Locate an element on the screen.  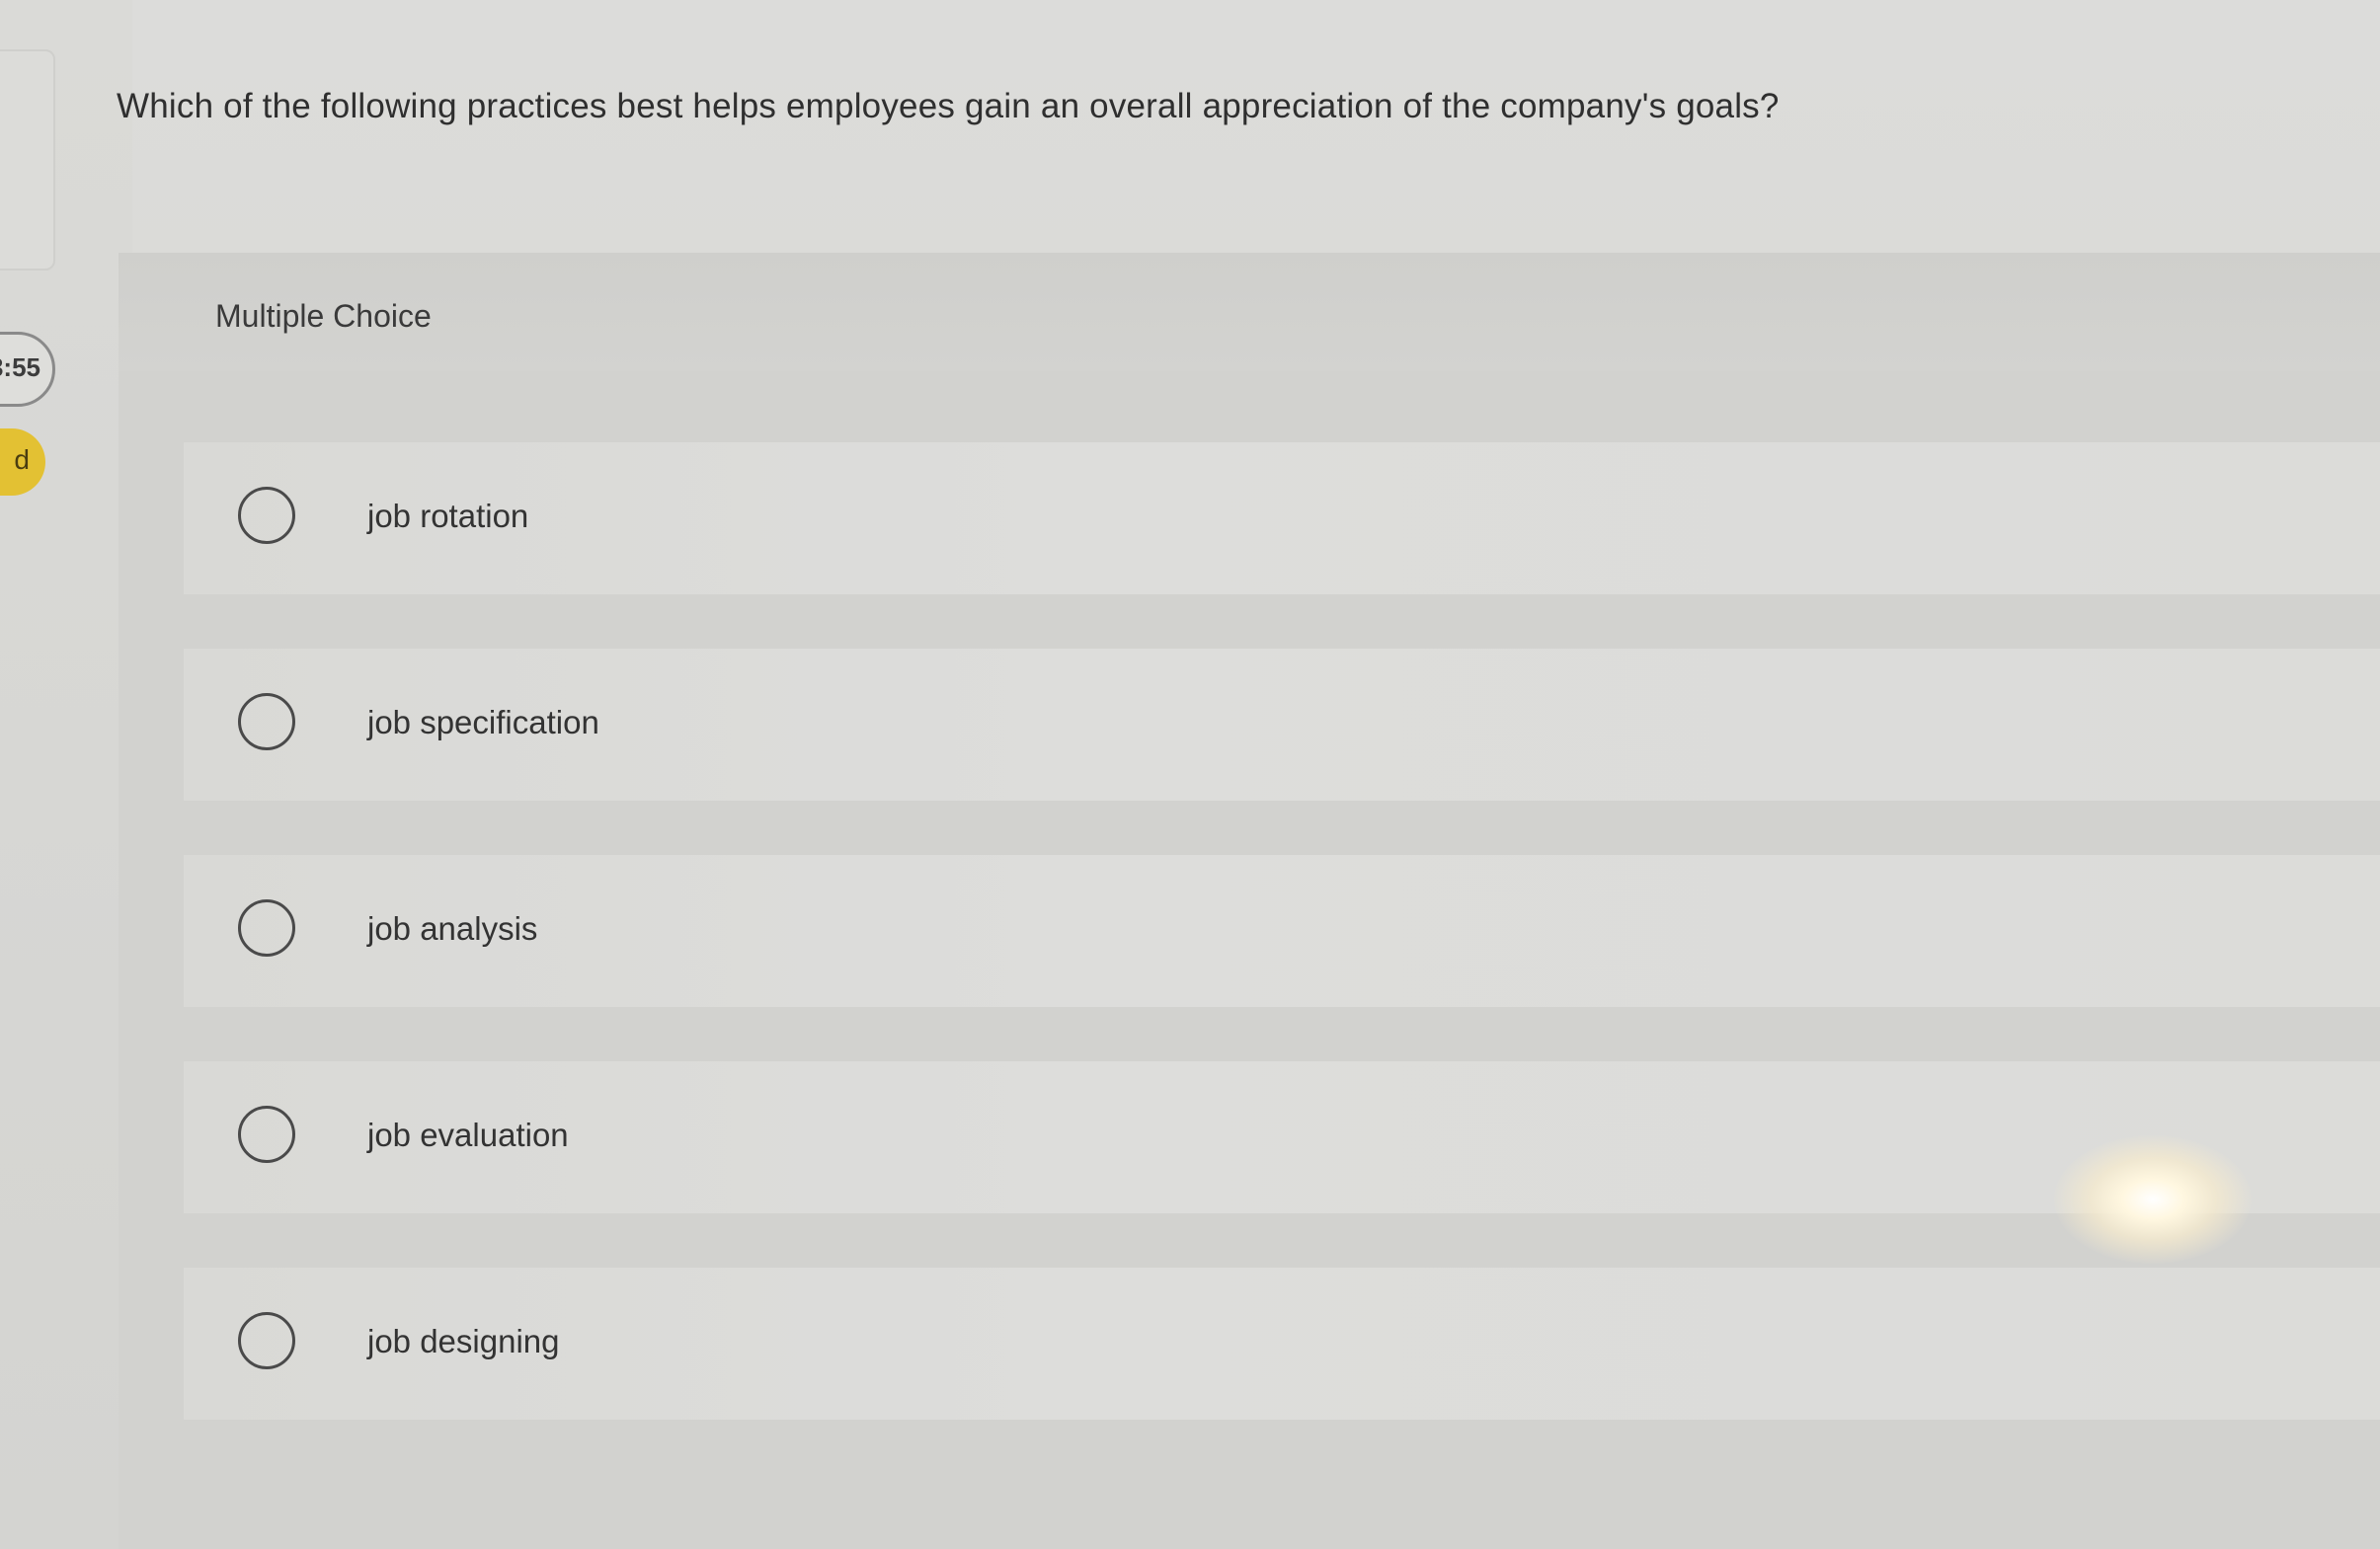
left-rail: 3:55 d is located at coordinates (66, 774).